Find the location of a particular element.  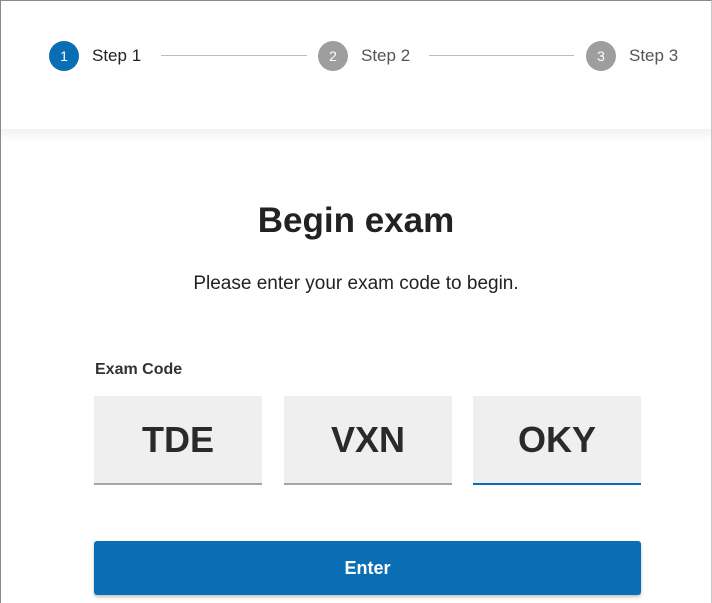

step-1-indicator: 1 is located at coordinates (64, 56).